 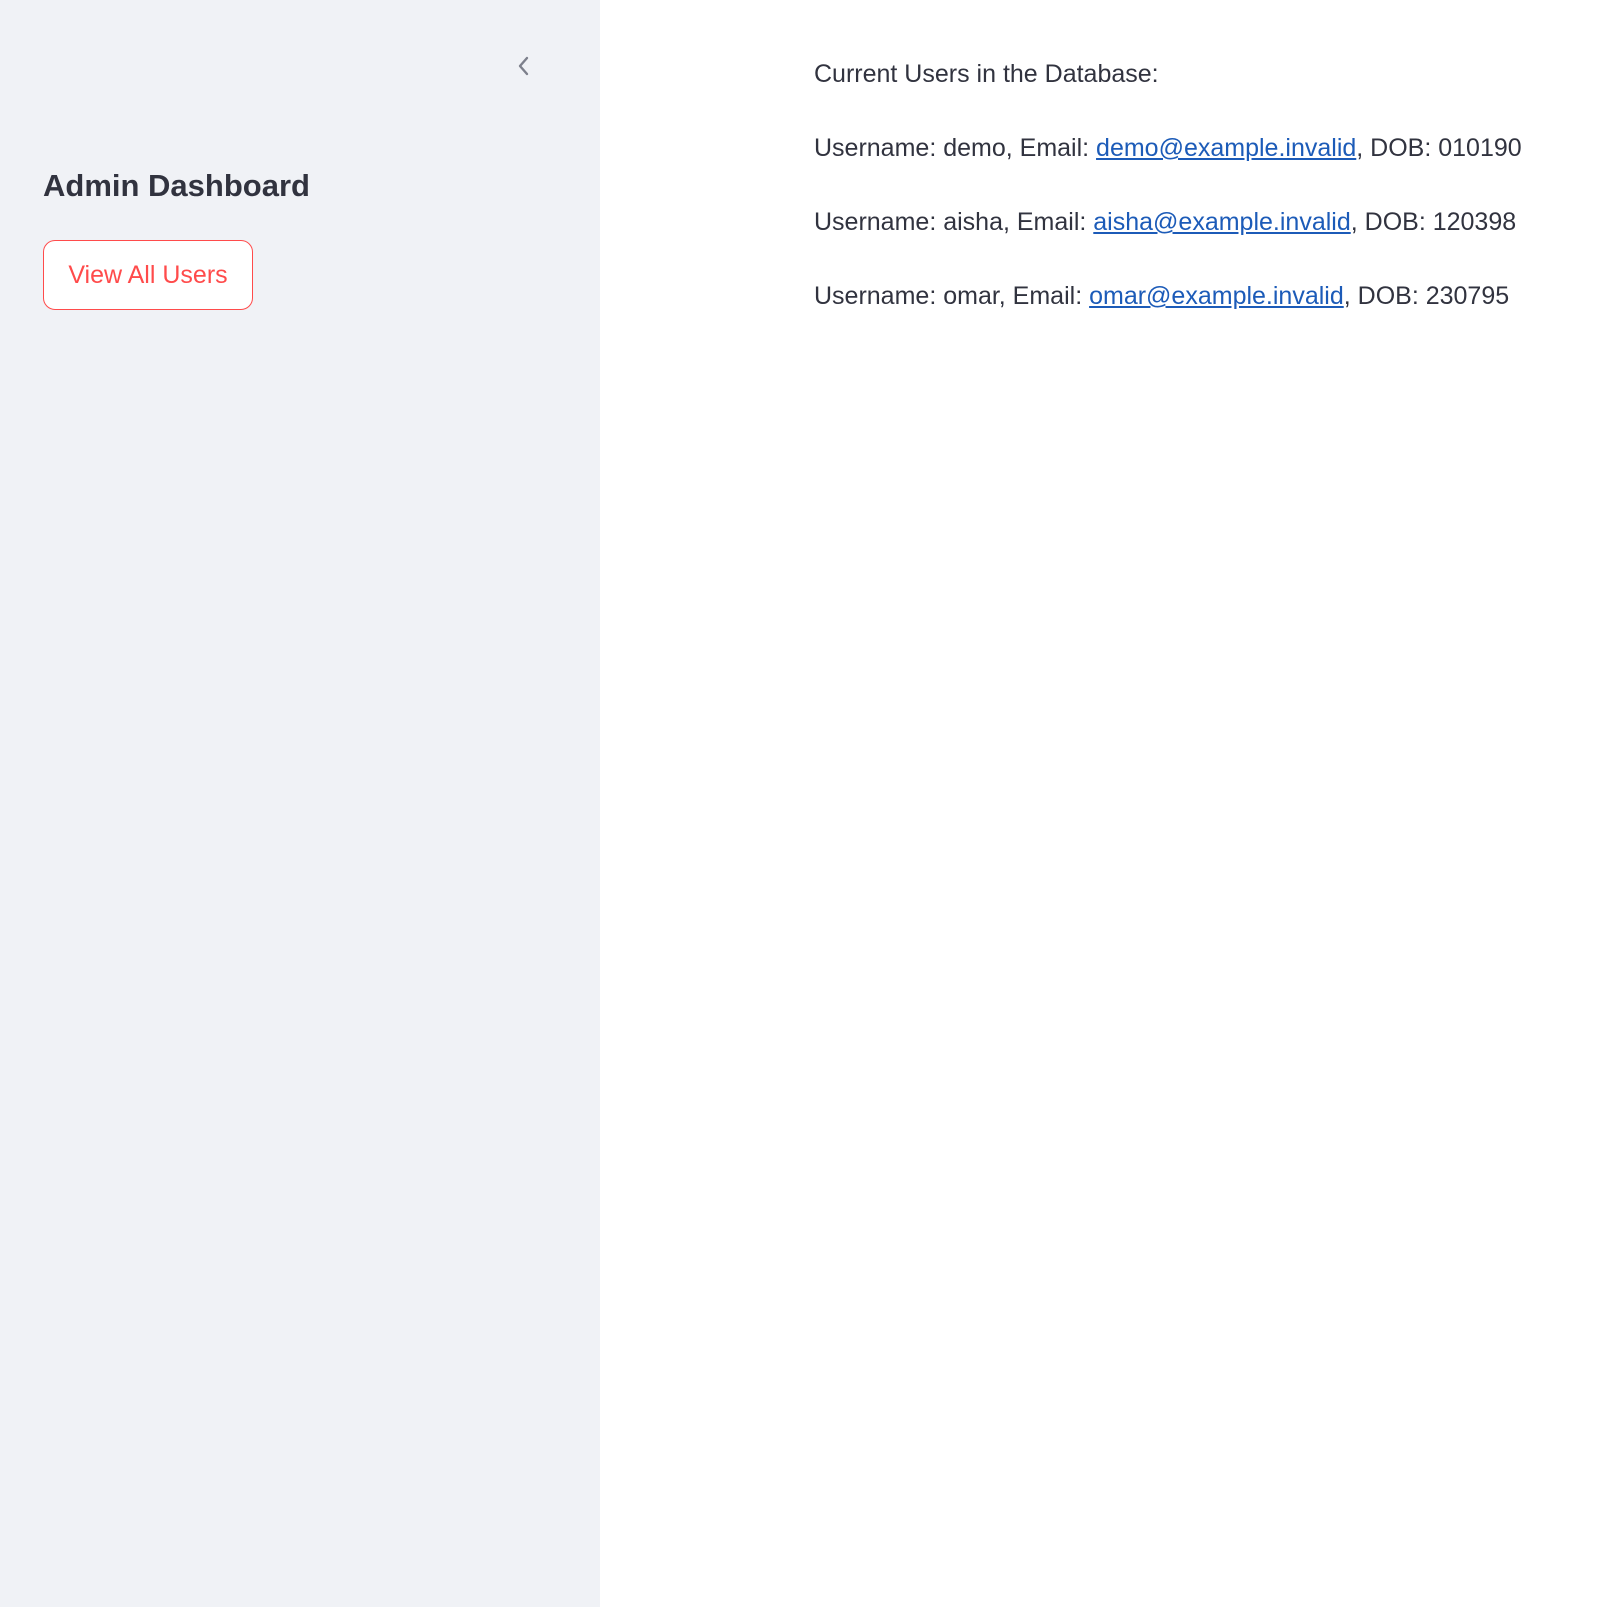 What do you see at coordinates (148, 275) in the screenshot?
I see `view-all-users-button: View All Users` at bounding box center [148, 275].